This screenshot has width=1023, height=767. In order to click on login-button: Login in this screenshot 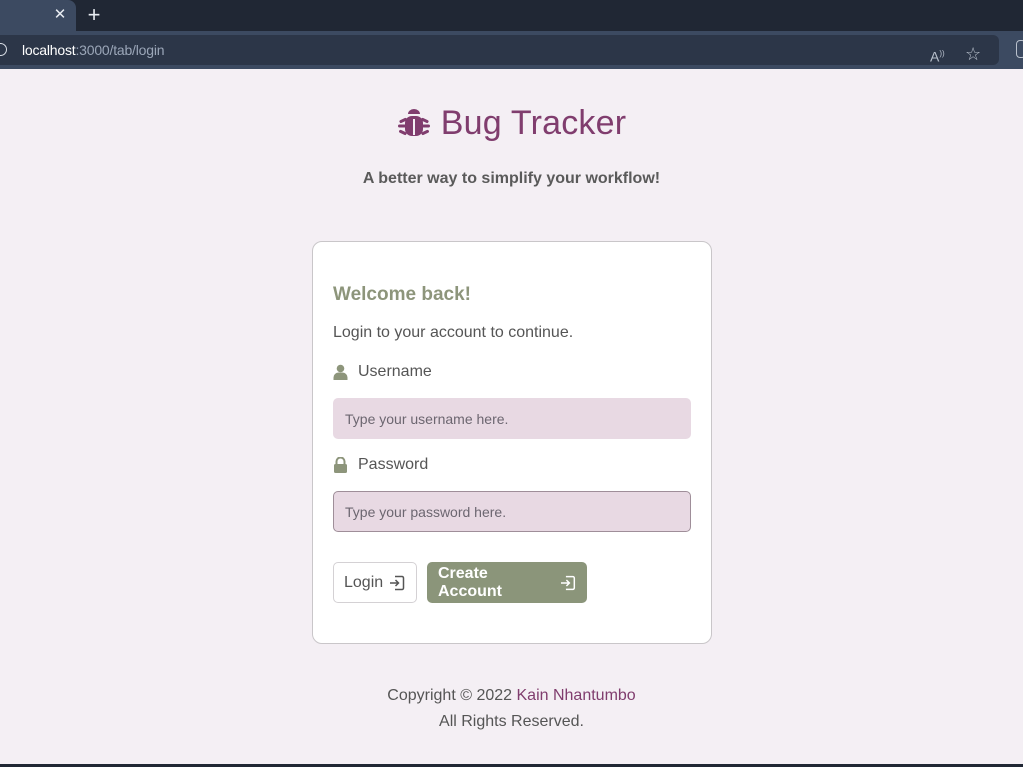, I will do `click(375, 582)`.